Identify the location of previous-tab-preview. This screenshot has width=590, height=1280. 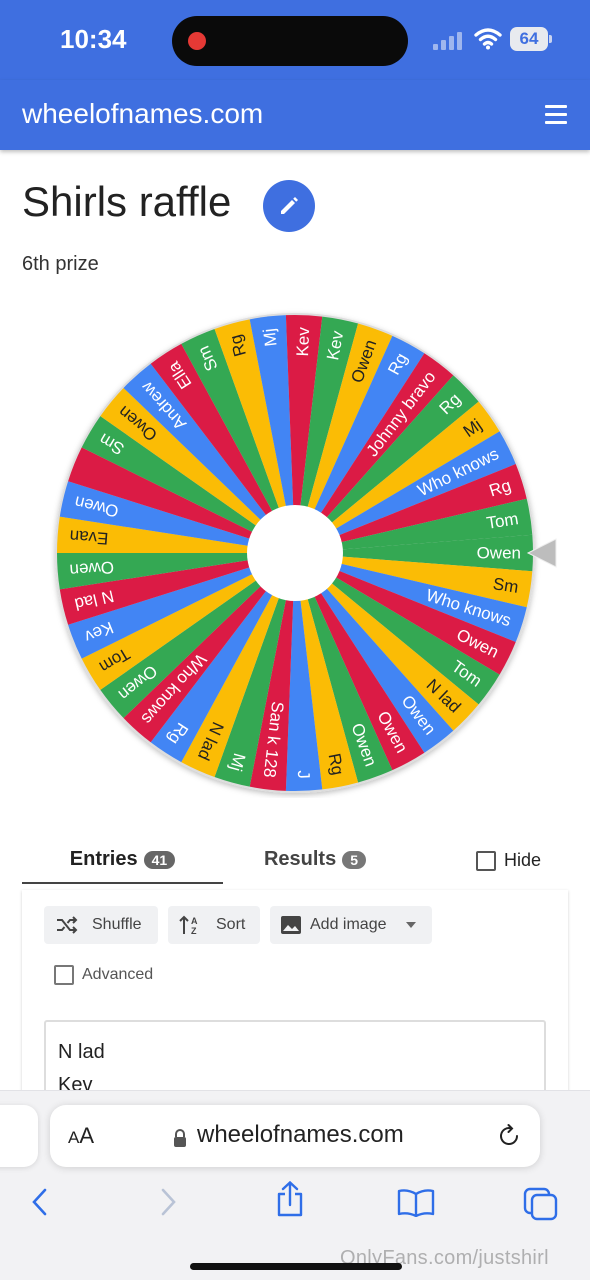
(19, 1136).